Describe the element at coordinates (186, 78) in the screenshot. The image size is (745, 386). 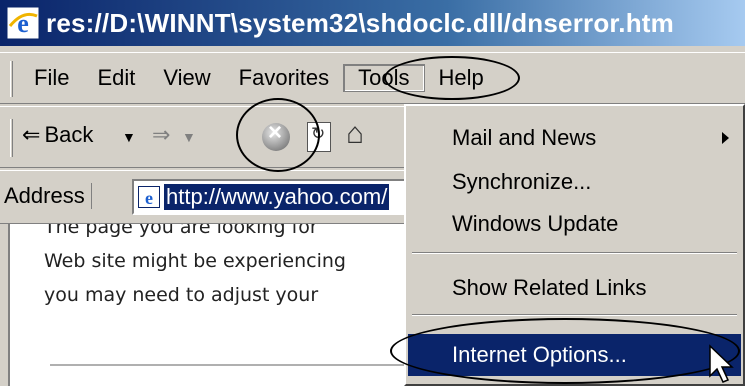
I see `menu-view: View` at that location.